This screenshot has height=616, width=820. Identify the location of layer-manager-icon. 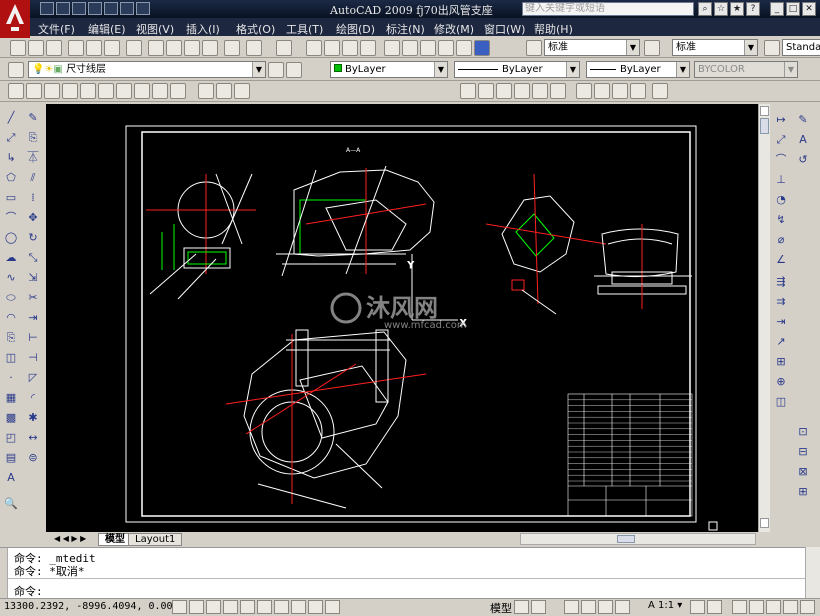
(16, 70).